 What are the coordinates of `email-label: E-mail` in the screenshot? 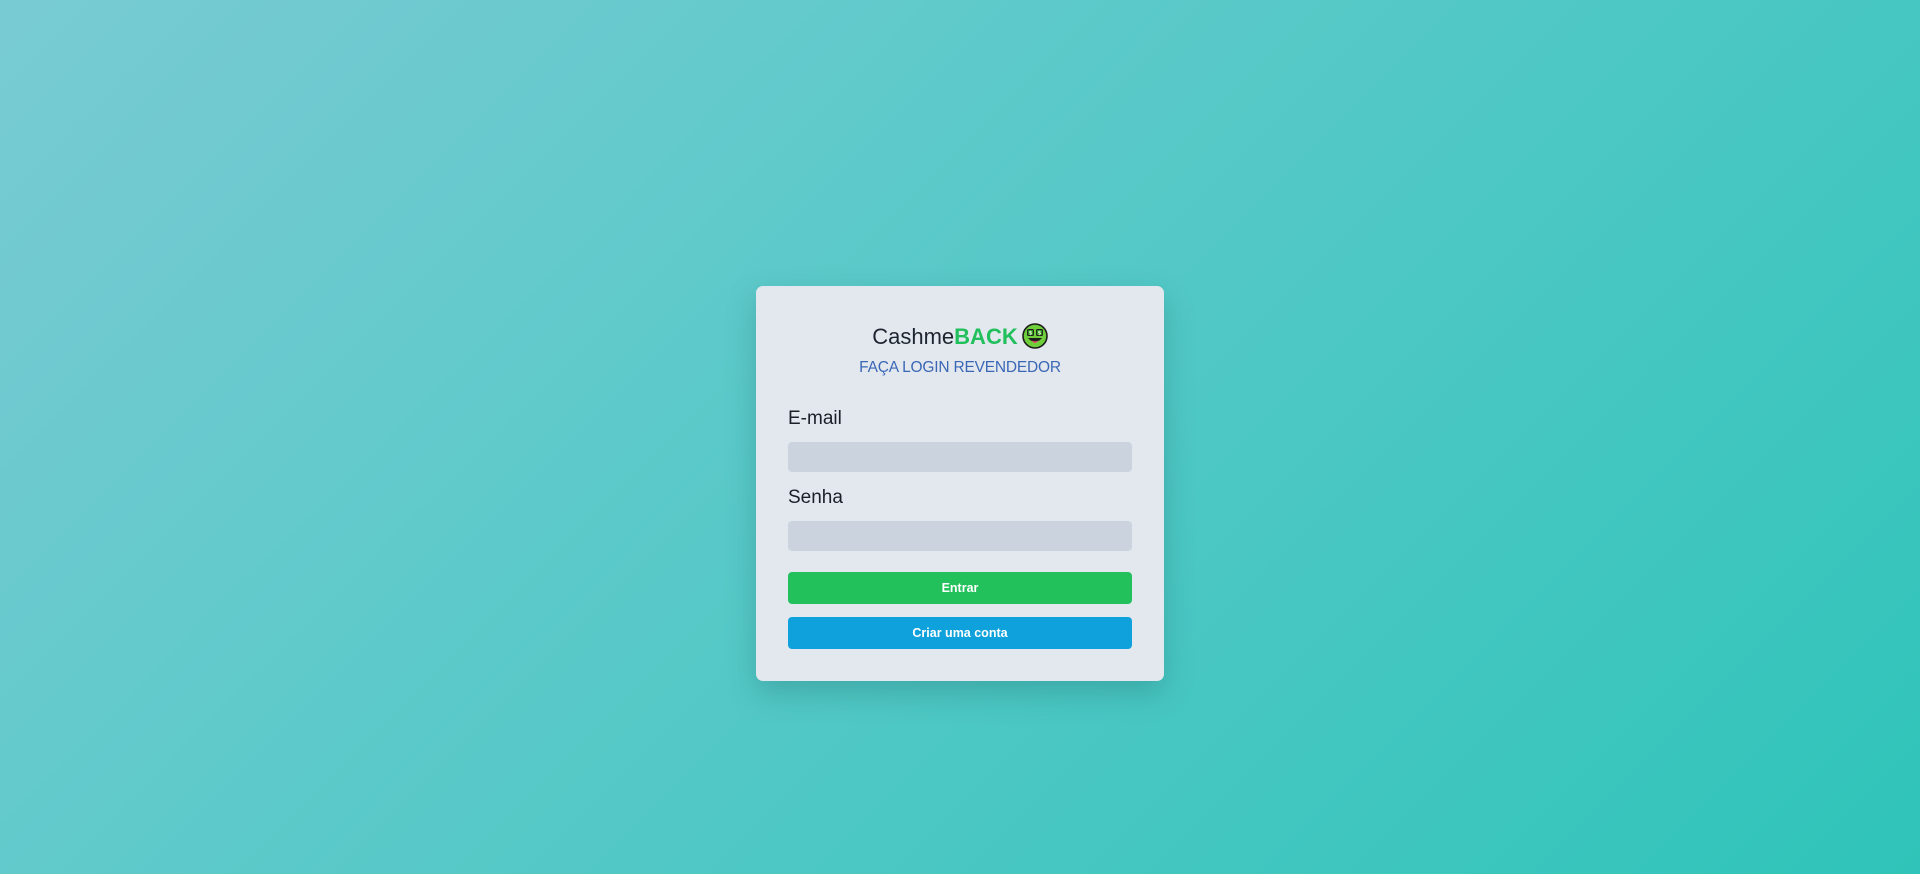 It's located at (815, 418).